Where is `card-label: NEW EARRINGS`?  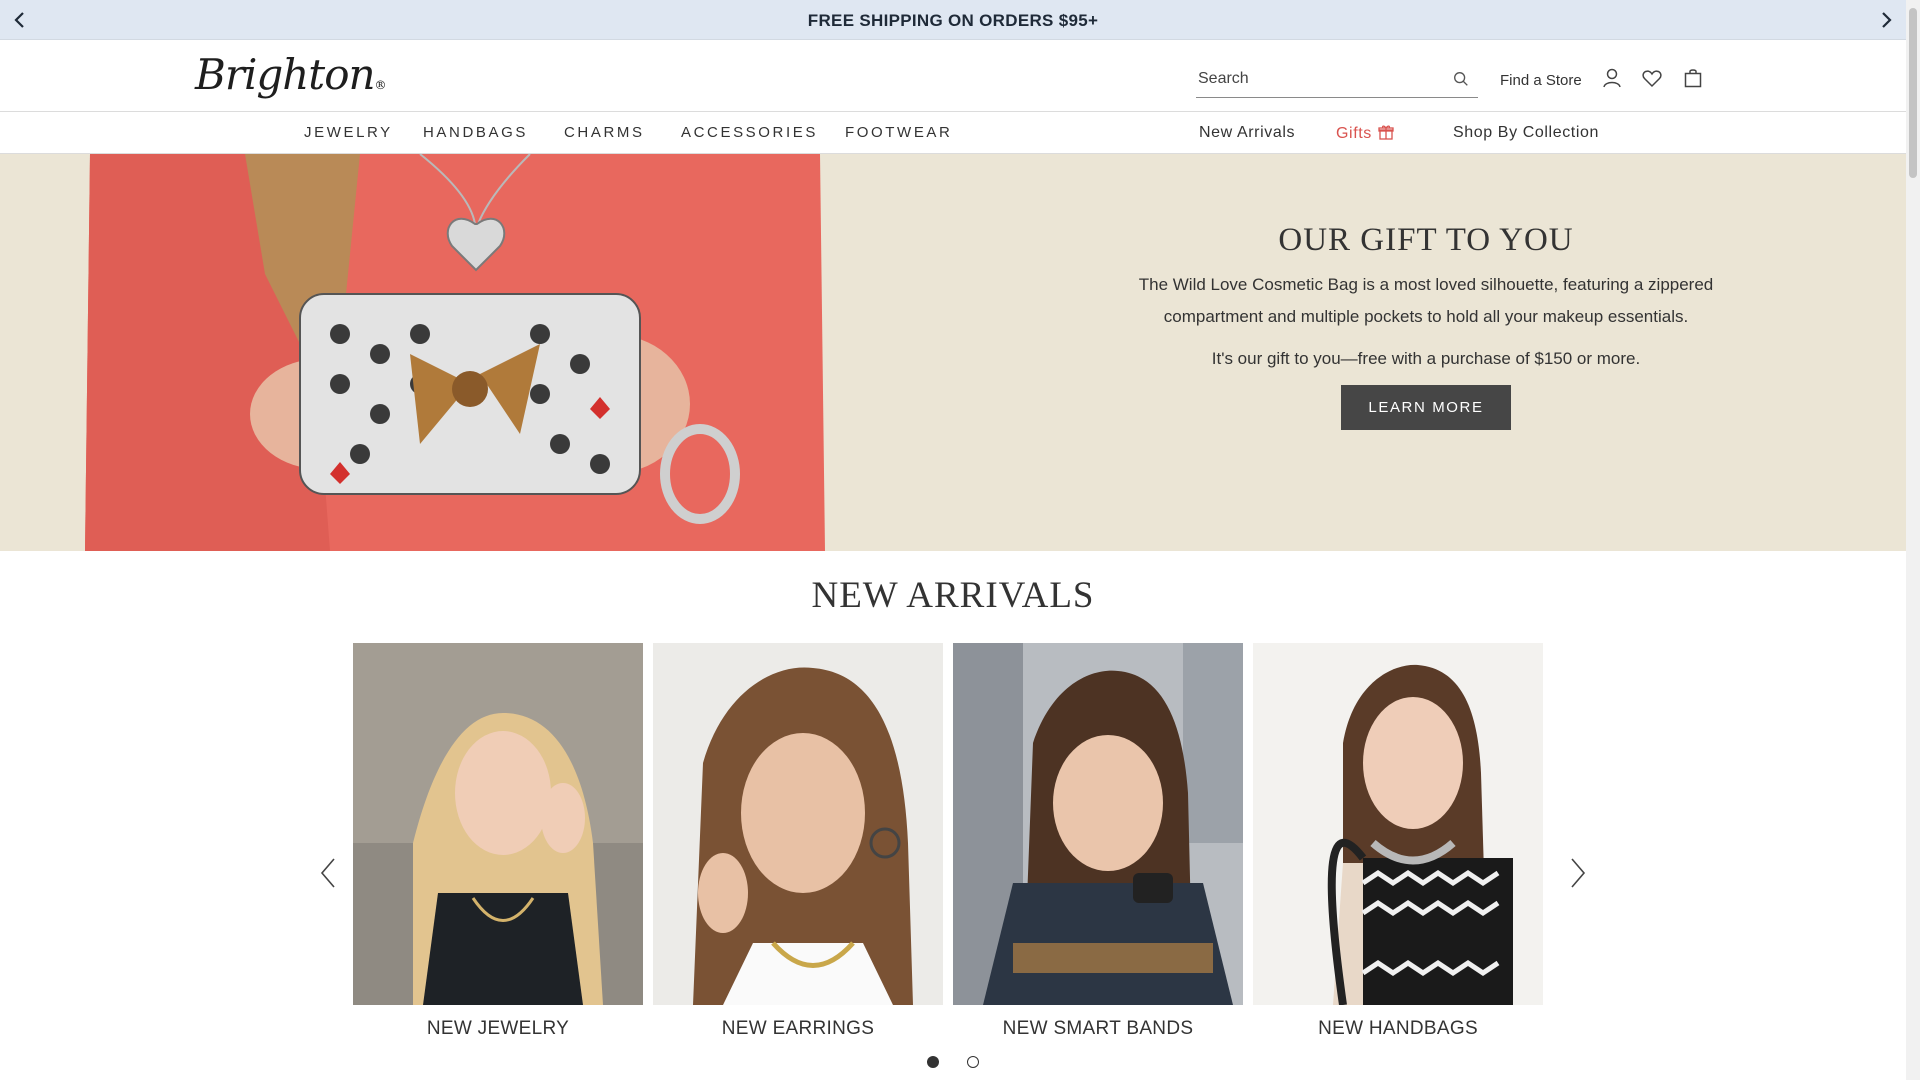 card-label: NEW EARRINGS is located at coordinates (798, 1028).